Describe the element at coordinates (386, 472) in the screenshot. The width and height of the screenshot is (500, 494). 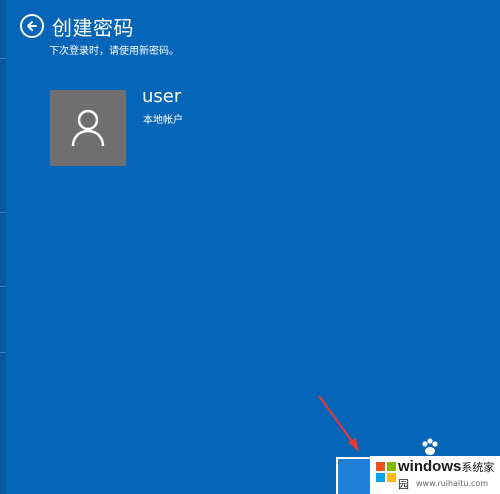
I see `windows-logo-icon` at that location.